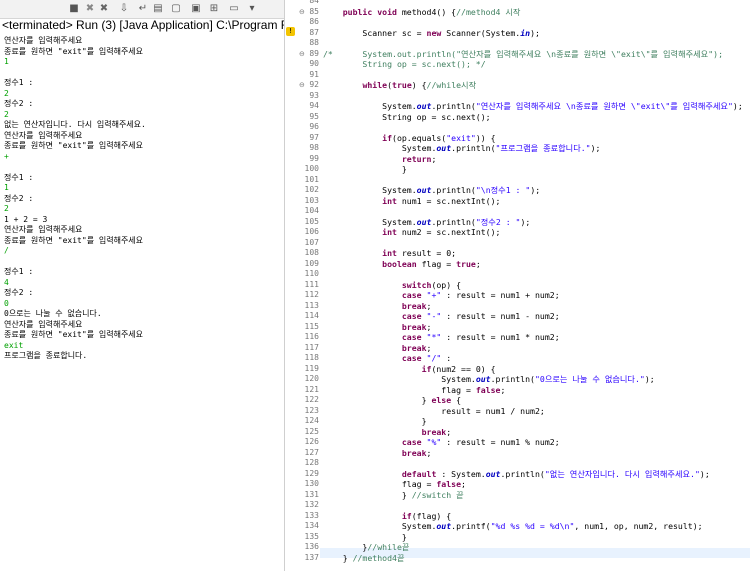  I want to click on code-line: } else {, so click(392, 400).